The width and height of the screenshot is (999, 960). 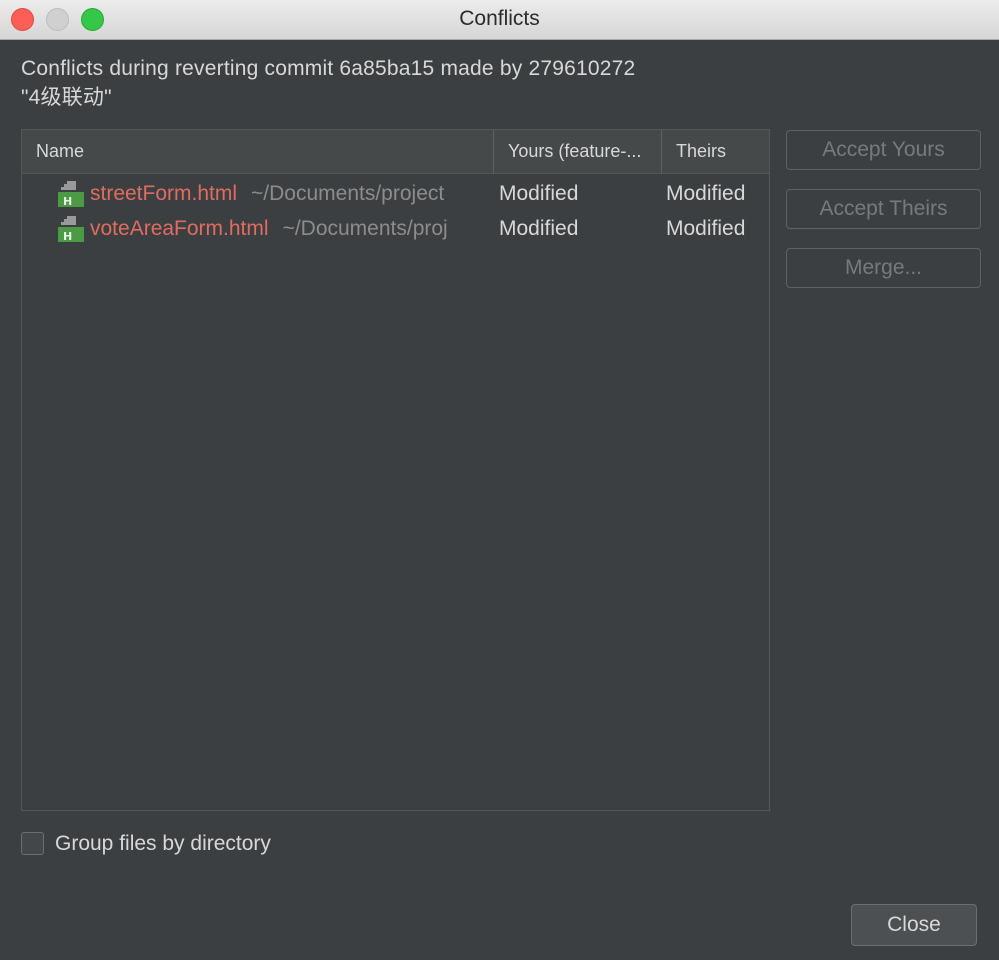 What do you see at coordinates (179, 228) in the screenshot?
I see `file-name: voteAreaForm.html` at bounding box center [179, 228].